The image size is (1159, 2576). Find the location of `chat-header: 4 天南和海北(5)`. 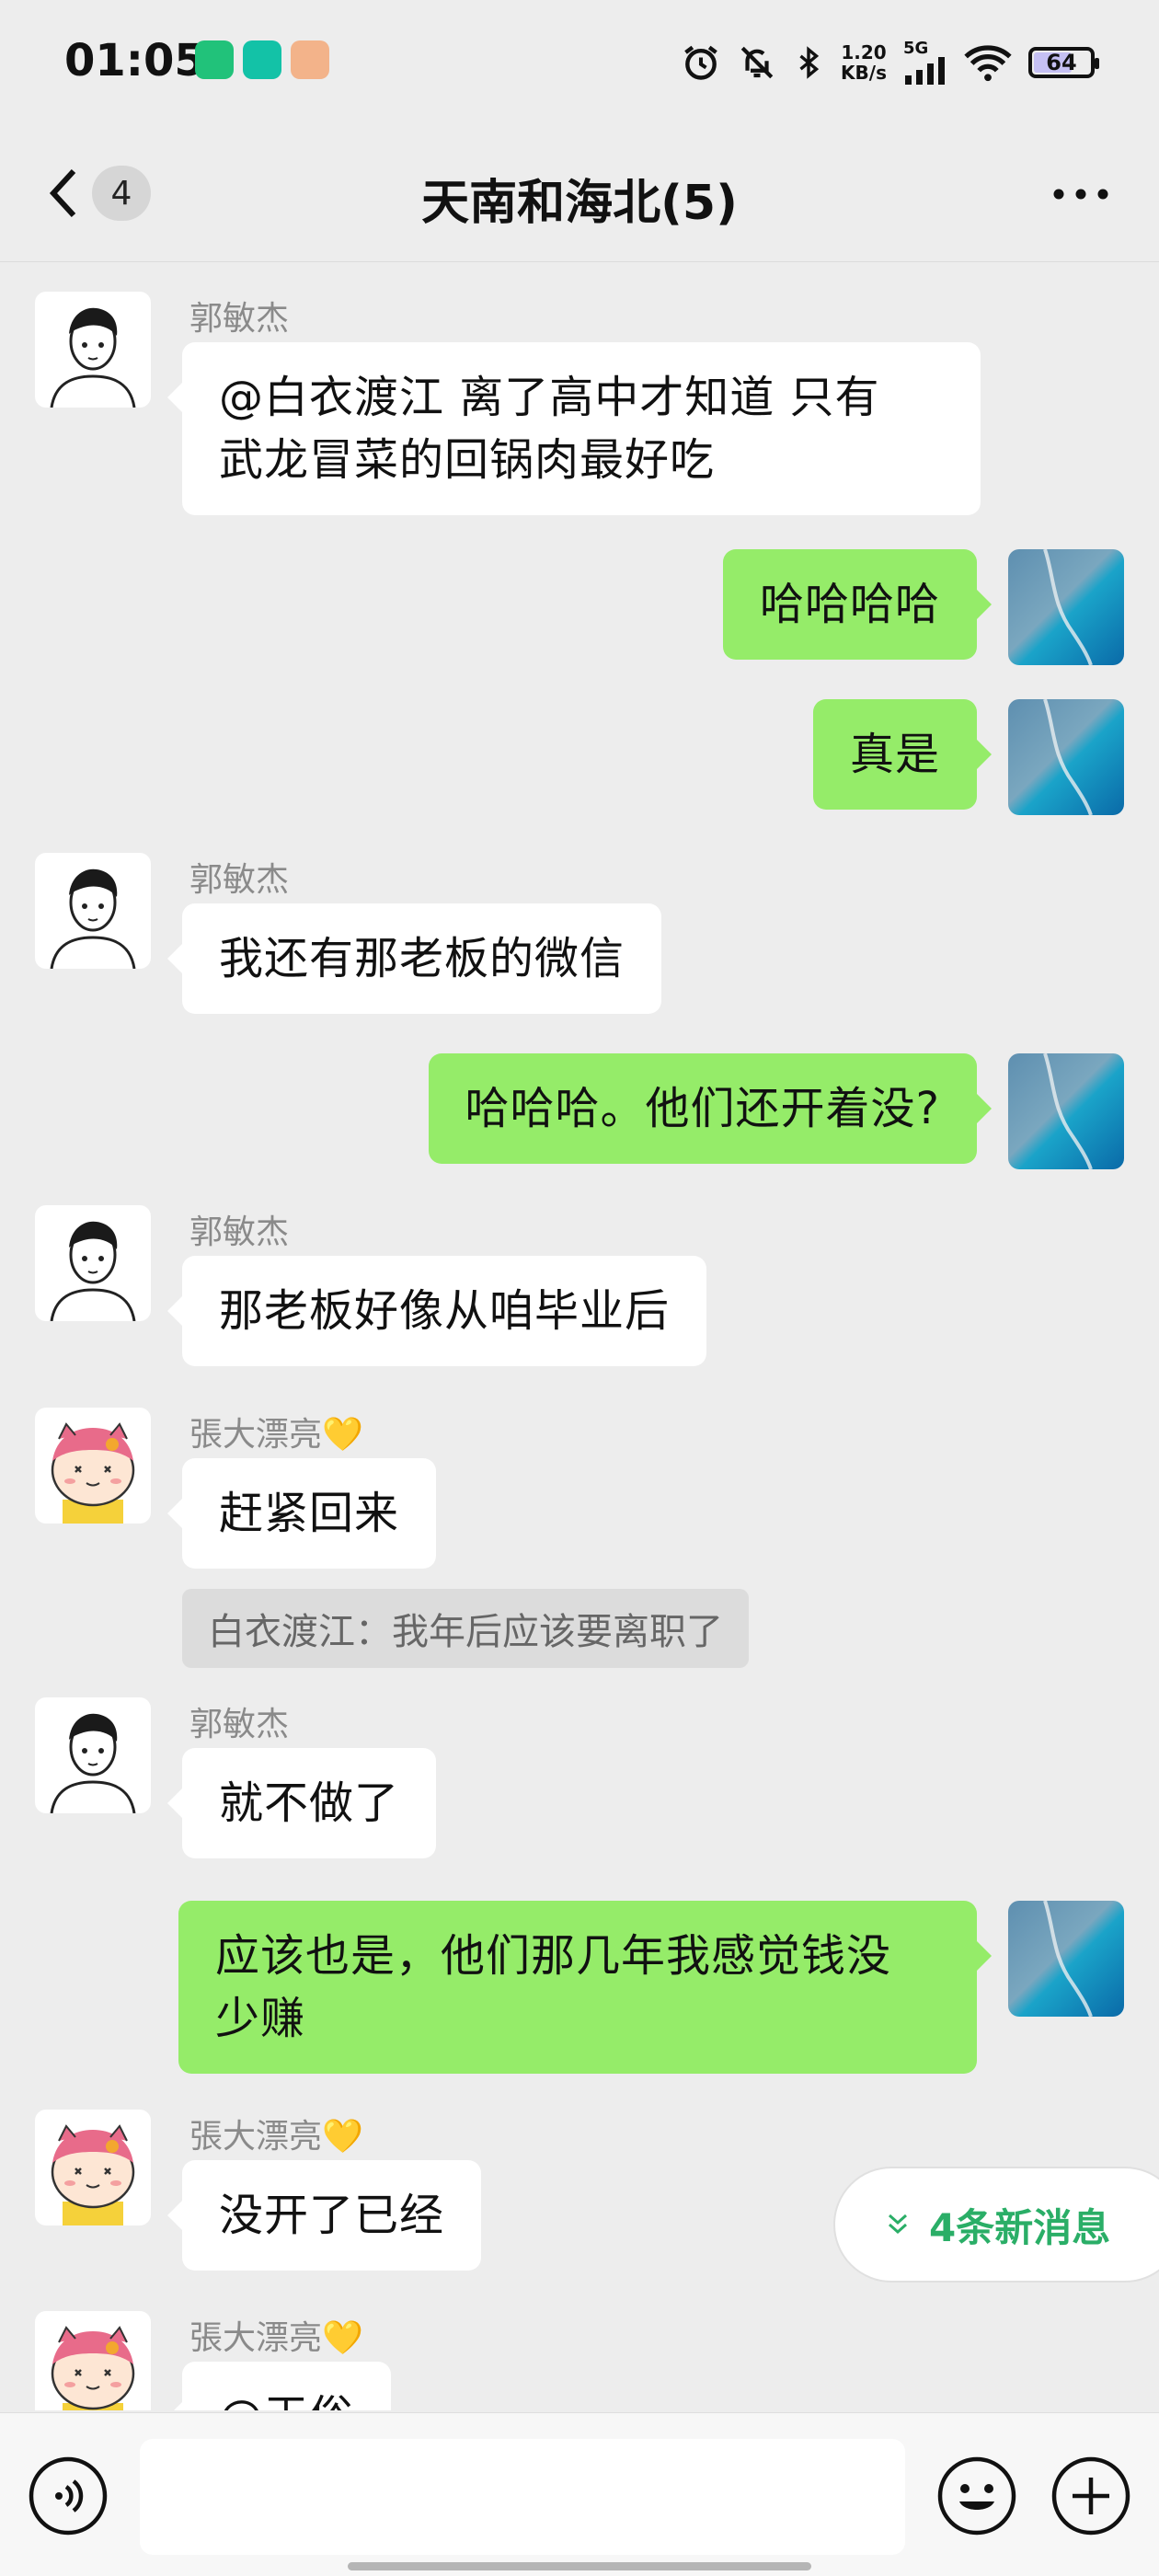

chat-header: 4 天南和海北(5) is located at coordinates (579, 195).